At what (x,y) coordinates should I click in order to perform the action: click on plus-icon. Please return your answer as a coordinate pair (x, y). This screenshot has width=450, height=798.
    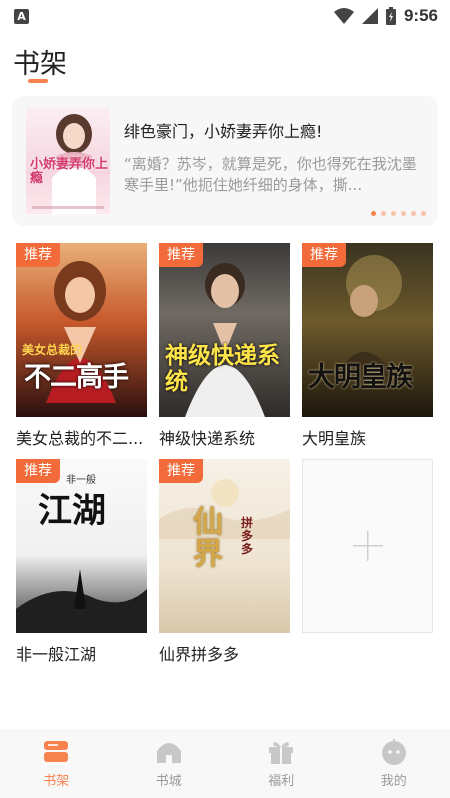
    Looking at the image, I should click on (367, 546).